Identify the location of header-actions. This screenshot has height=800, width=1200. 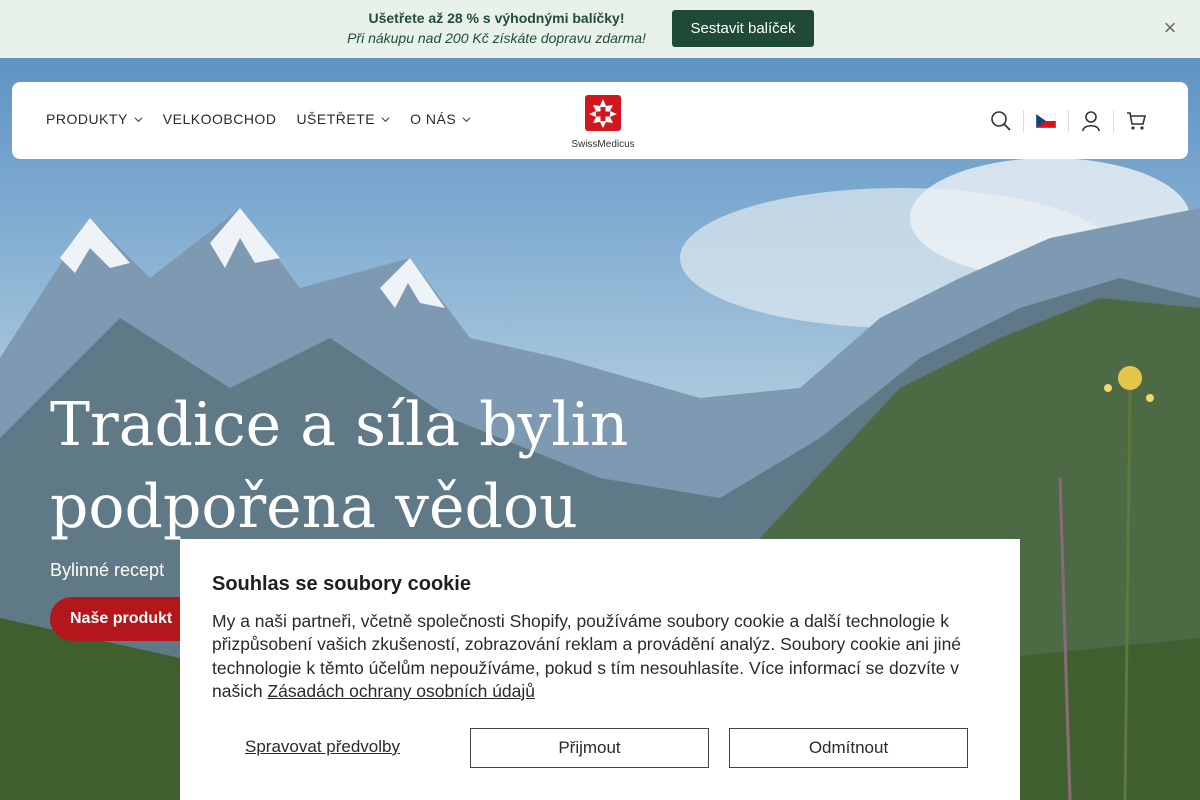
(1068, 121).